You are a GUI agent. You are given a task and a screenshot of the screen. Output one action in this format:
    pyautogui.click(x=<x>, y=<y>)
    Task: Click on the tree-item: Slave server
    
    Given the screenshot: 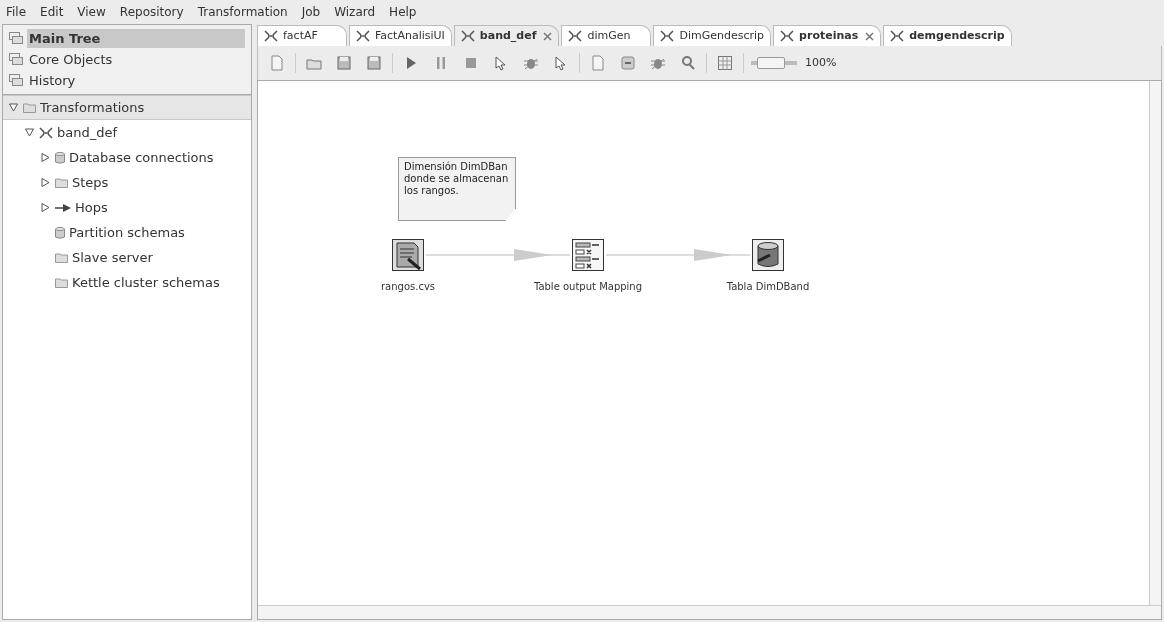 What is the action you would take?
    pyautogui.click(x=127, y=257)
    